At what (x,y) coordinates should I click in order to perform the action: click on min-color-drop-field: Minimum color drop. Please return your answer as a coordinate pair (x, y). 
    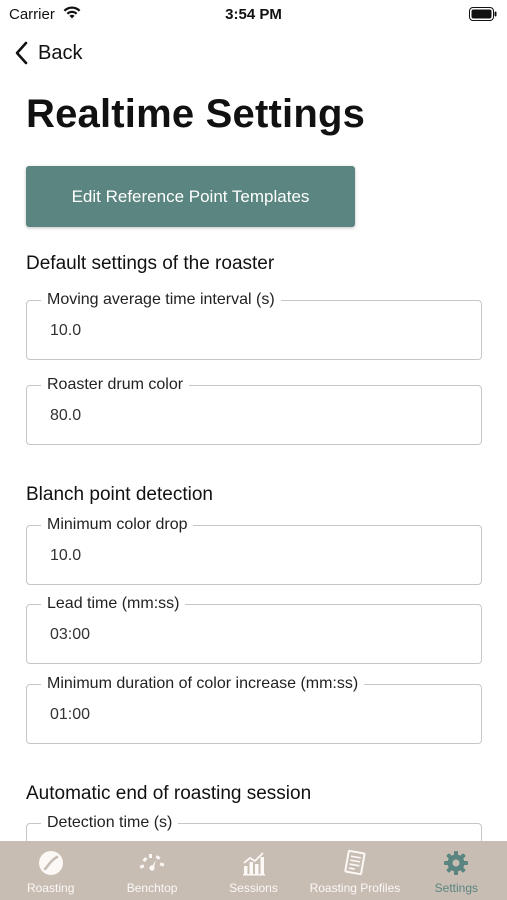
    Looking at the image, I should click on (254, 550).